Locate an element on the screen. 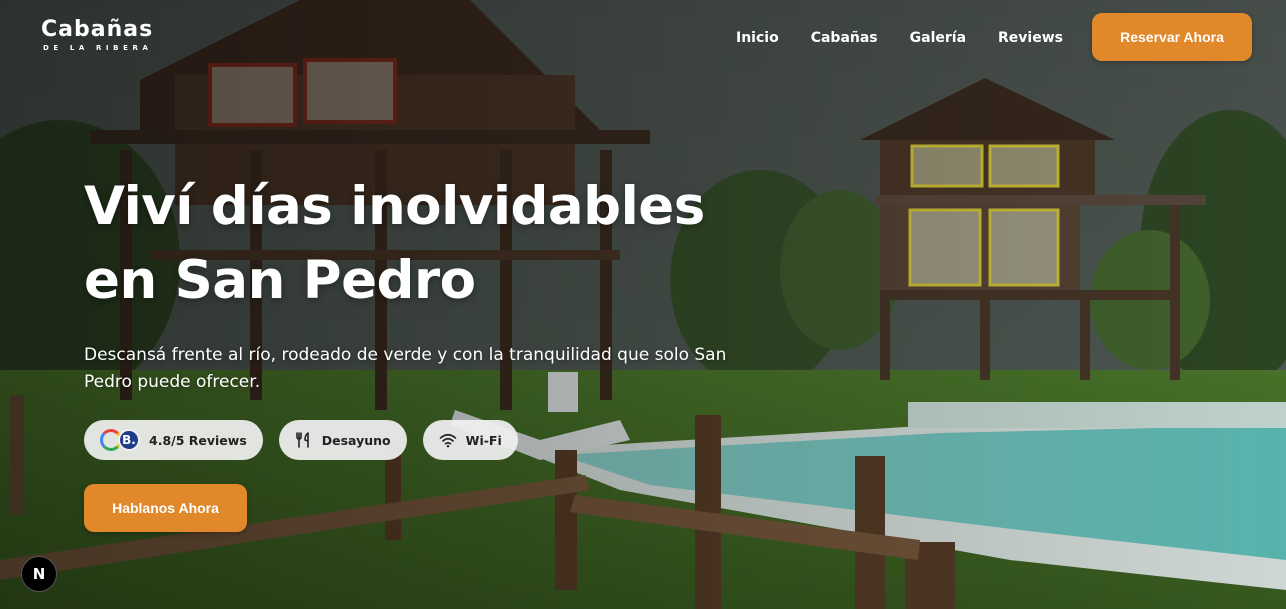 This screenshot has width=1286, height=609. nav-item-galeria: Galería is located at coordinates (938, 38).